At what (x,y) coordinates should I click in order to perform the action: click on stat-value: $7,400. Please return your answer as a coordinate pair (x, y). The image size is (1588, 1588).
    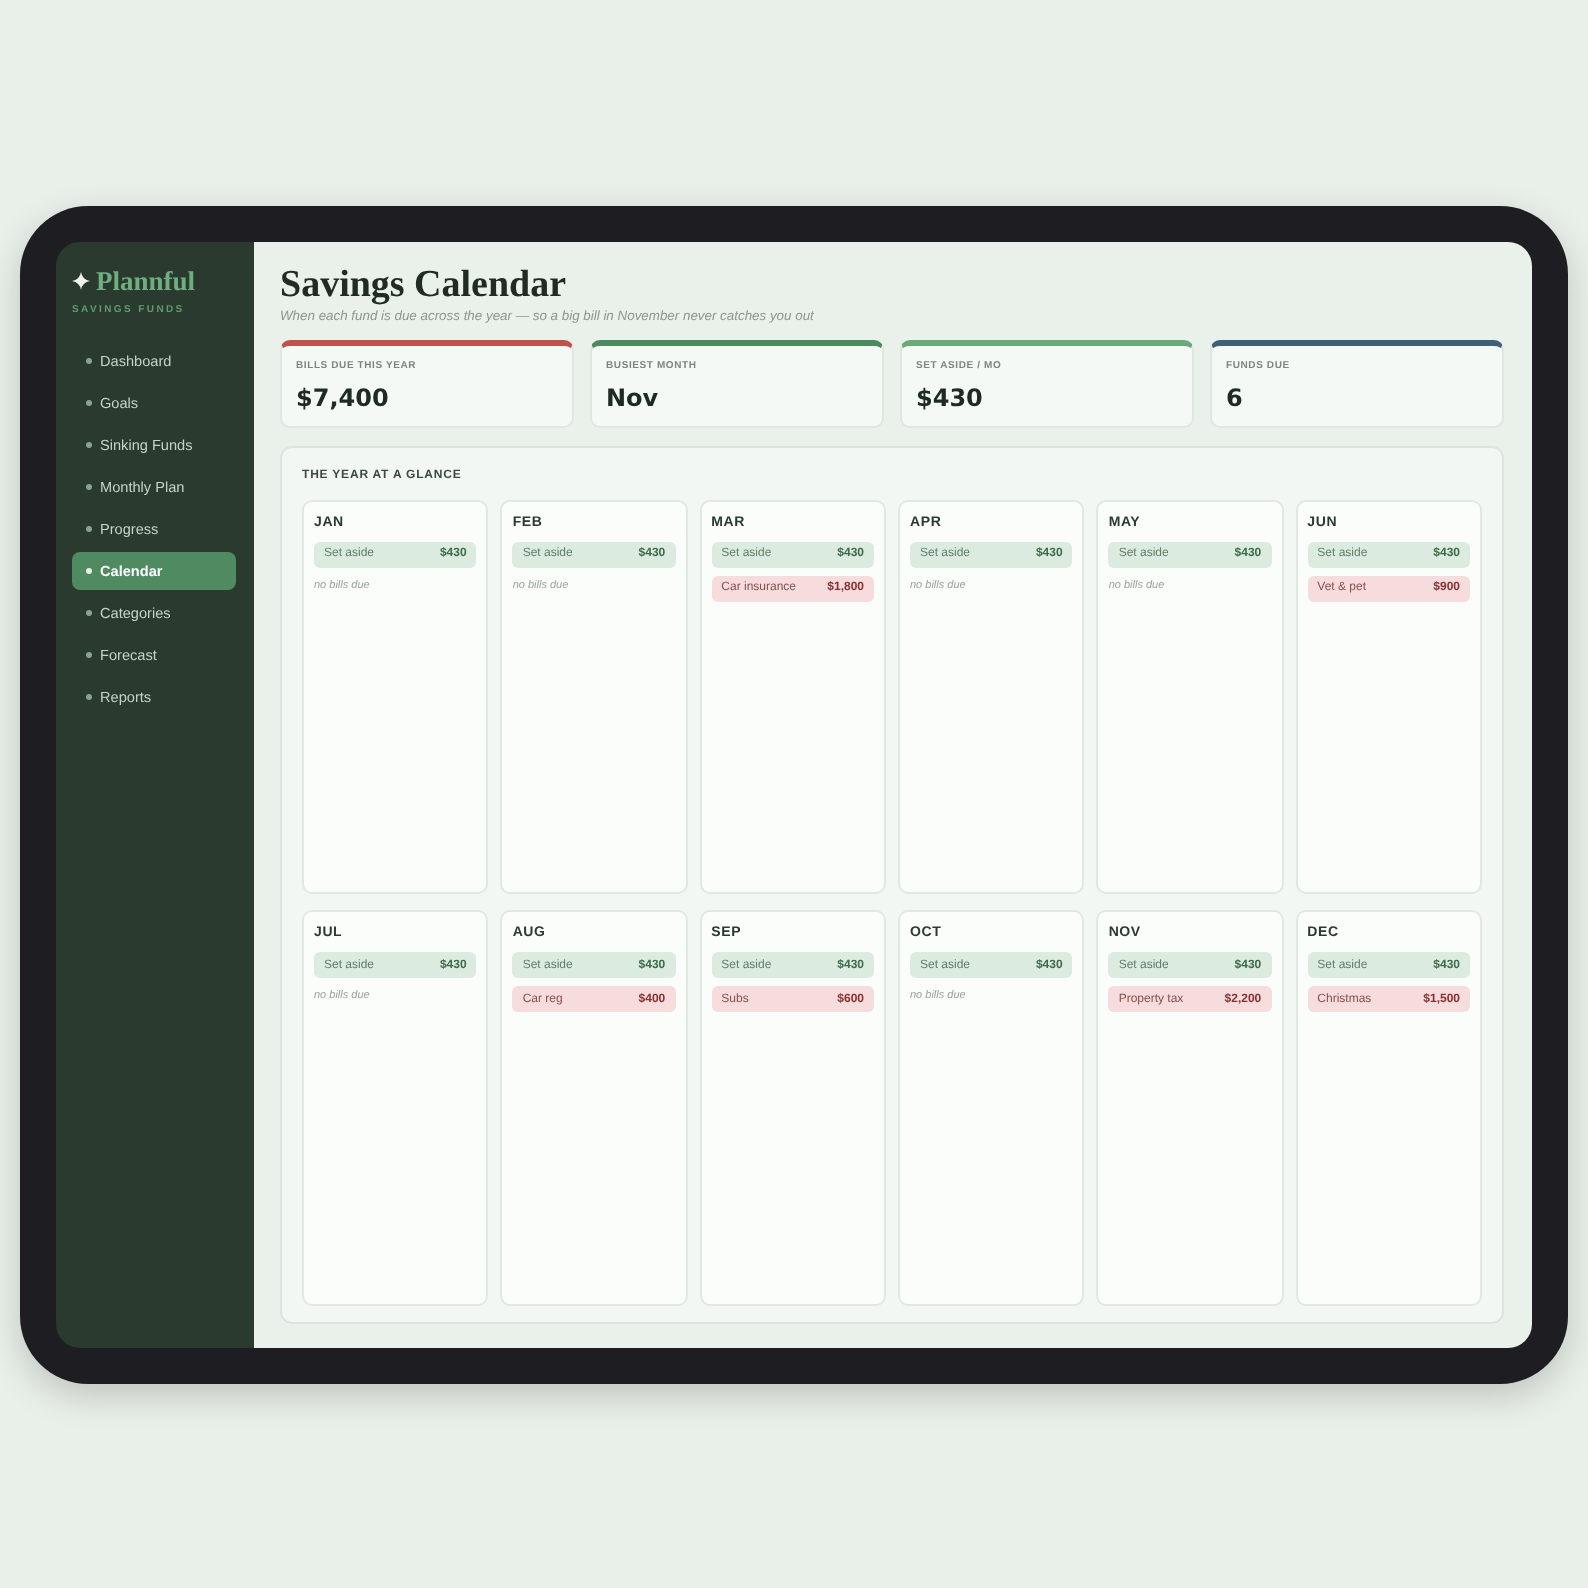
    Looking at the image, I should click on (342, 397).